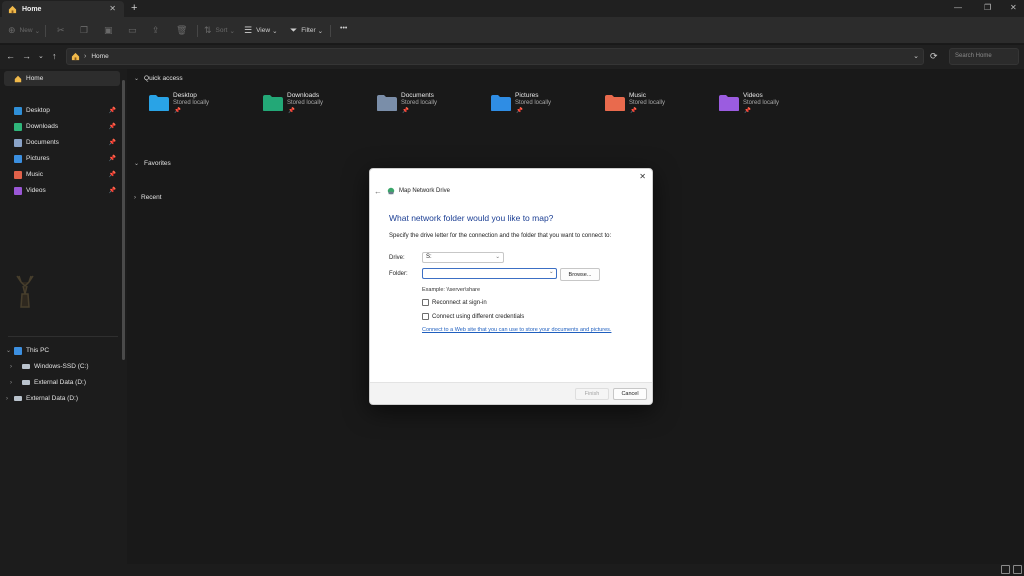  I want to click on sort-button: ⇅ Sort ⌄, so click(219, 30).